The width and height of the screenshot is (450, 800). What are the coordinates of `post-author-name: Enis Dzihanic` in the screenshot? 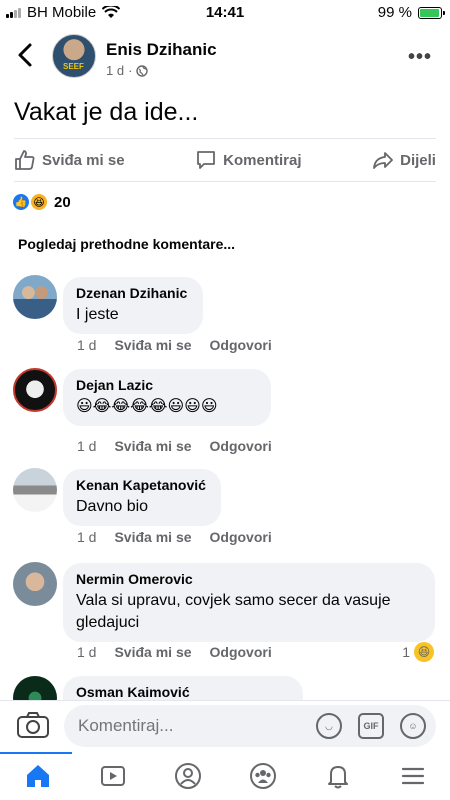 It's located at (161, 50).